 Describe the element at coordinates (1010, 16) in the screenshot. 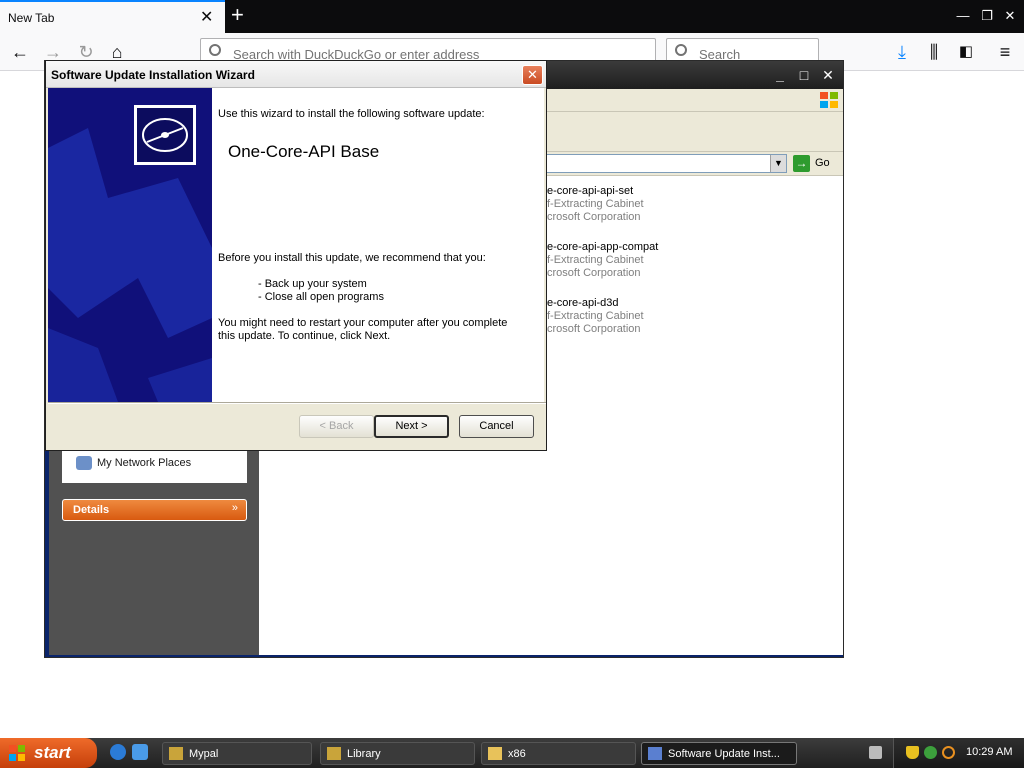

I see `browser-close-button: ✕` at that location.